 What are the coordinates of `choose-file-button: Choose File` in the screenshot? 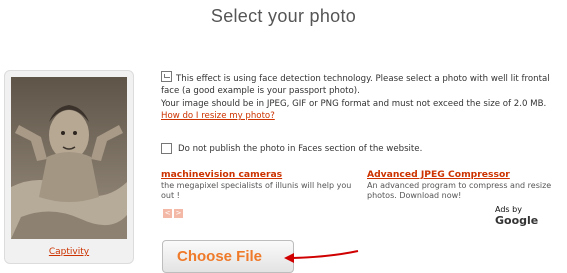 It's located at (228, 256).